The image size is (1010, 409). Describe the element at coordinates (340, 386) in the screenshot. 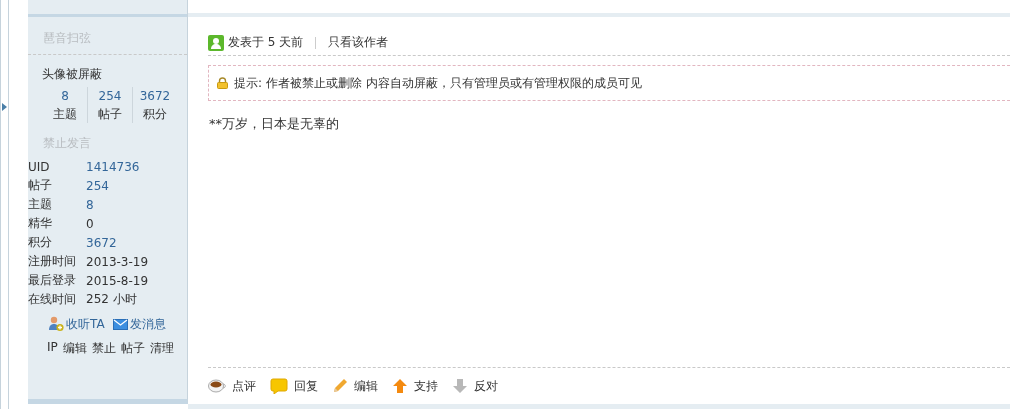

I see `pencil-icon` at that location.